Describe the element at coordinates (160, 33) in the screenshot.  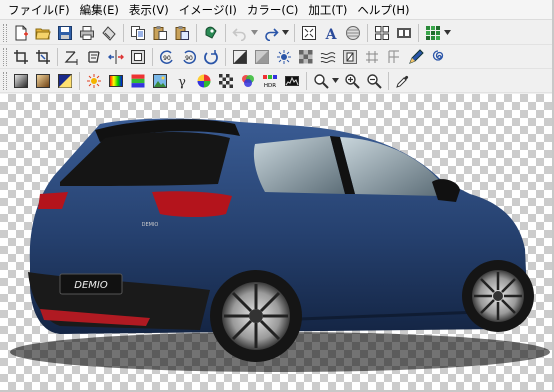
I see `paste-icon` at that location.